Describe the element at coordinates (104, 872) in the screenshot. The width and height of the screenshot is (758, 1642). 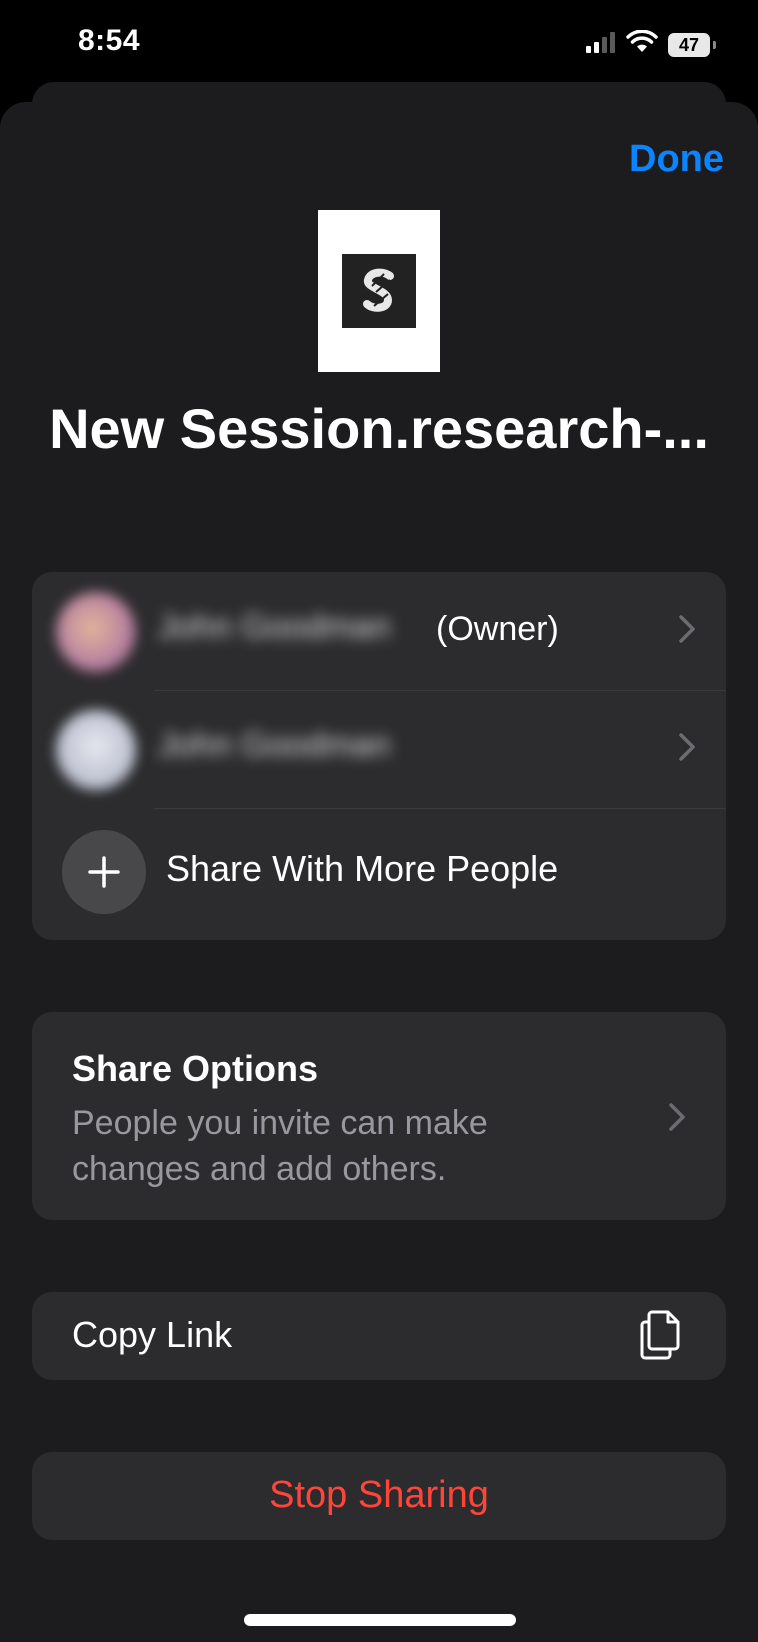
I see `plus-icon` at that location.